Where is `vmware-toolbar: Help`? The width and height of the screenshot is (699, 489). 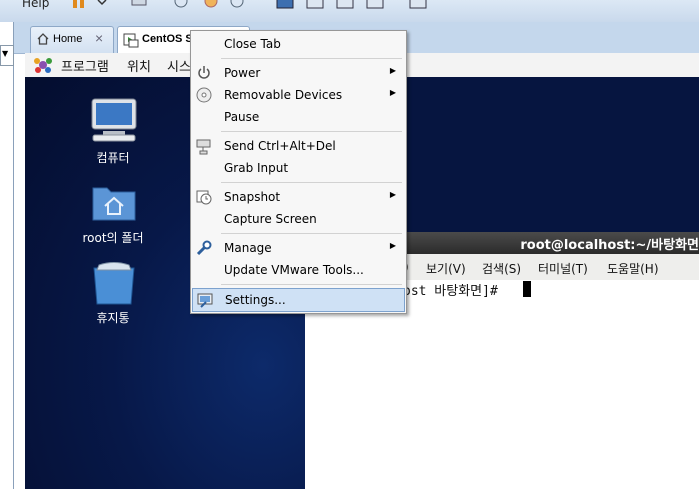
vmware-toolbar: Help is located at coordinates (349, 11).